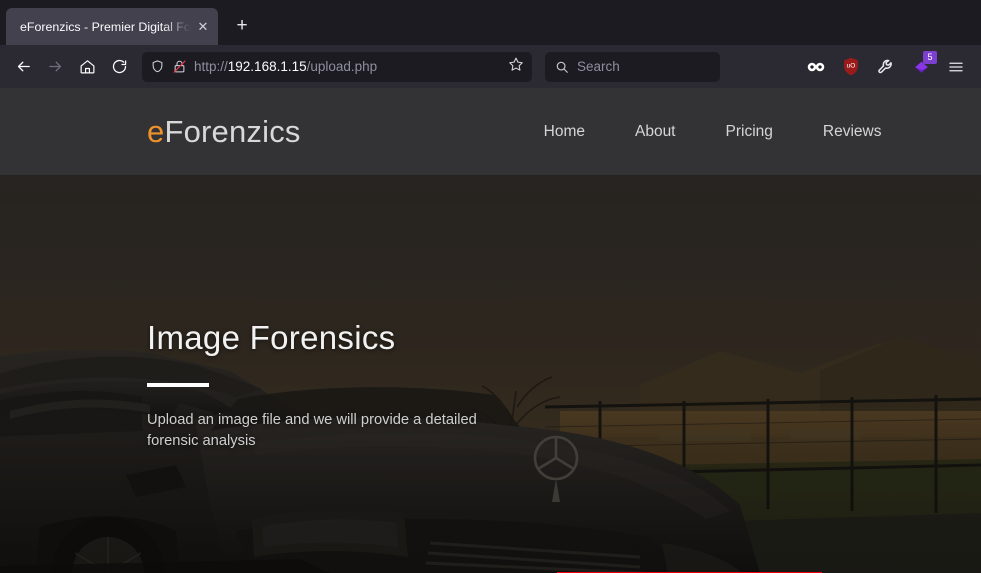 This screenshot has width=981, height=573. I want to click on insecure-lock-icon, so click(179, 66).